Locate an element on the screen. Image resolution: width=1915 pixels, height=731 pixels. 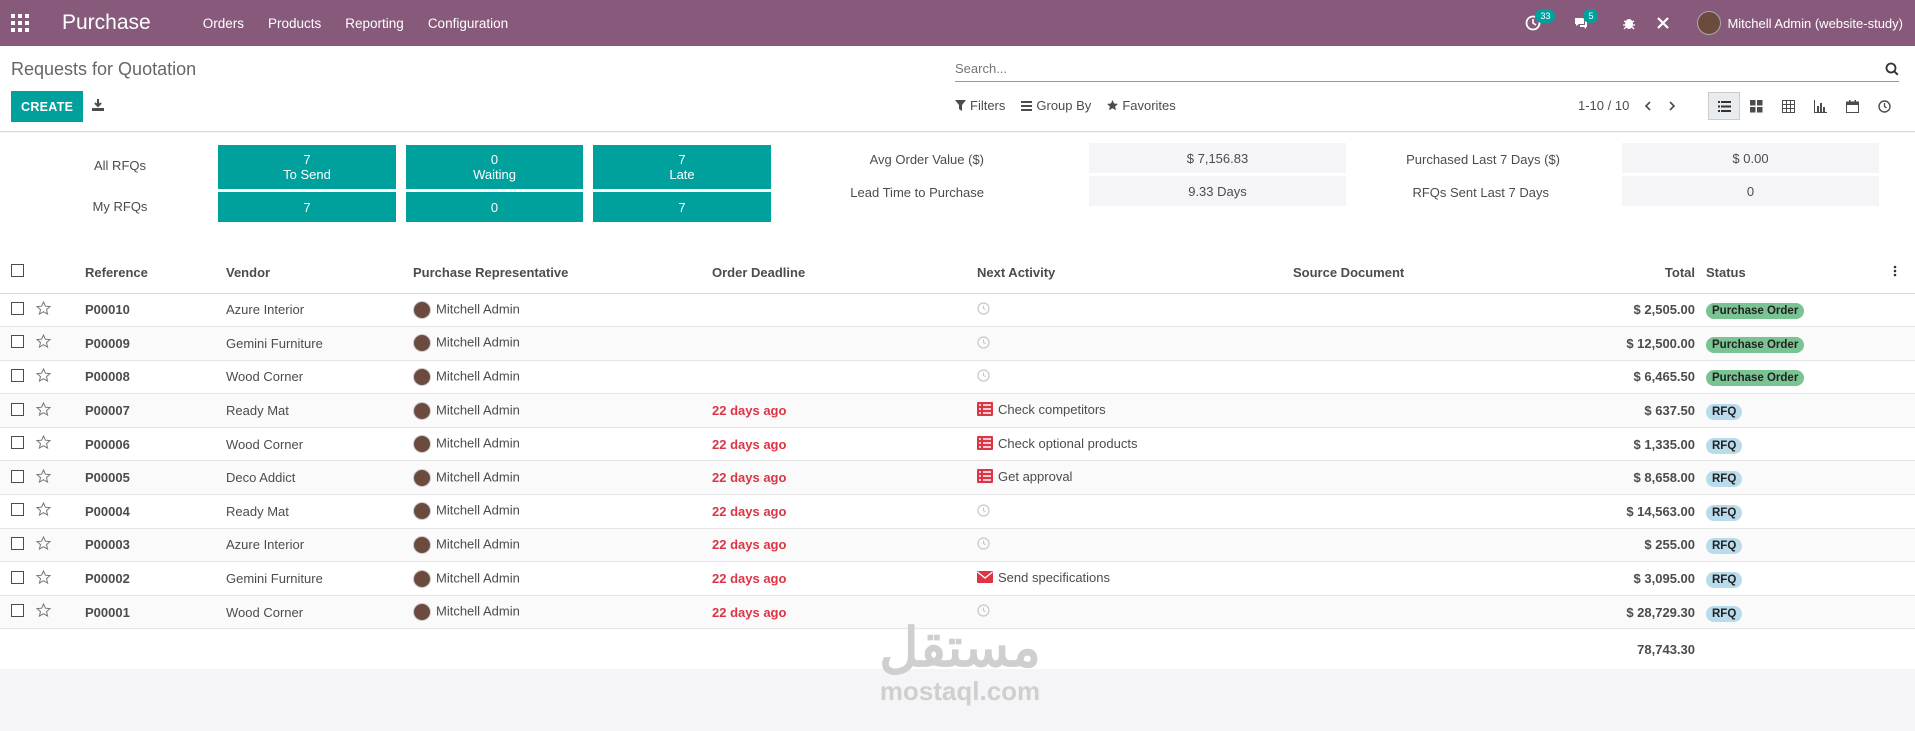
chevron-right-icon is located at coordinates (1672, 105).